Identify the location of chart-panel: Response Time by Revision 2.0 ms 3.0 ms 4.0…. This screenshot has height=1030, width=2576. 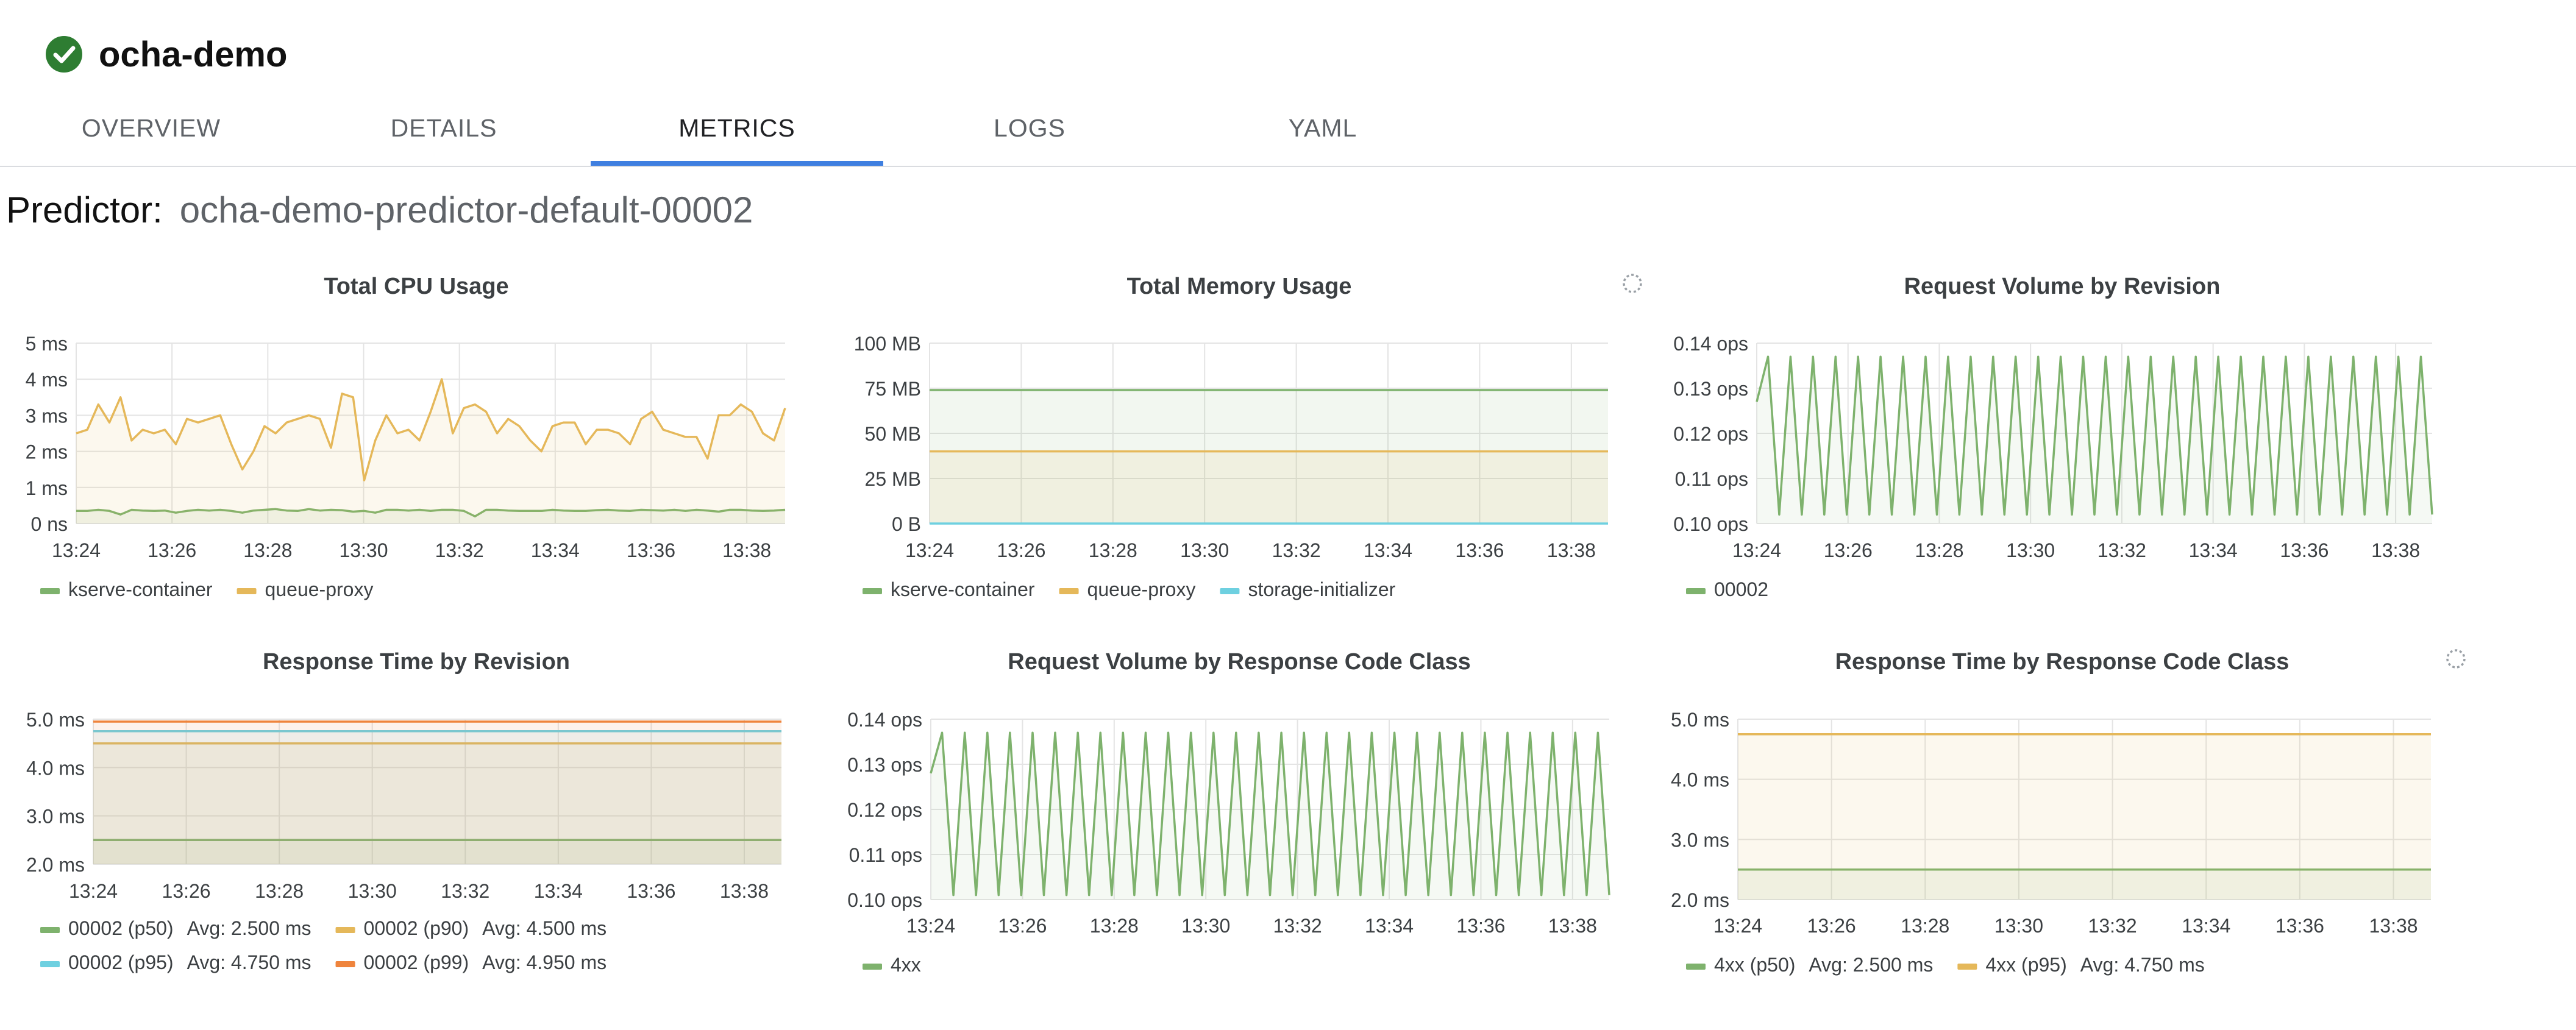
(403, 811).